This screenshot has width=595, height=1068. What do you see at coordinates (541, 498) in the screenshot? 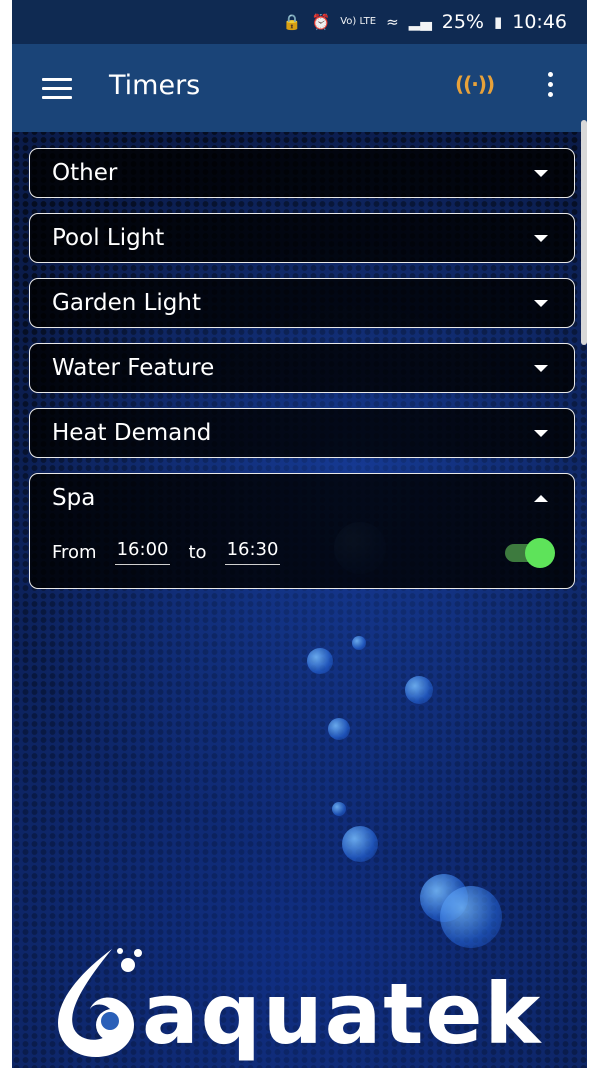
I see `chevron-up-icon` at bounding box center [541, 498].